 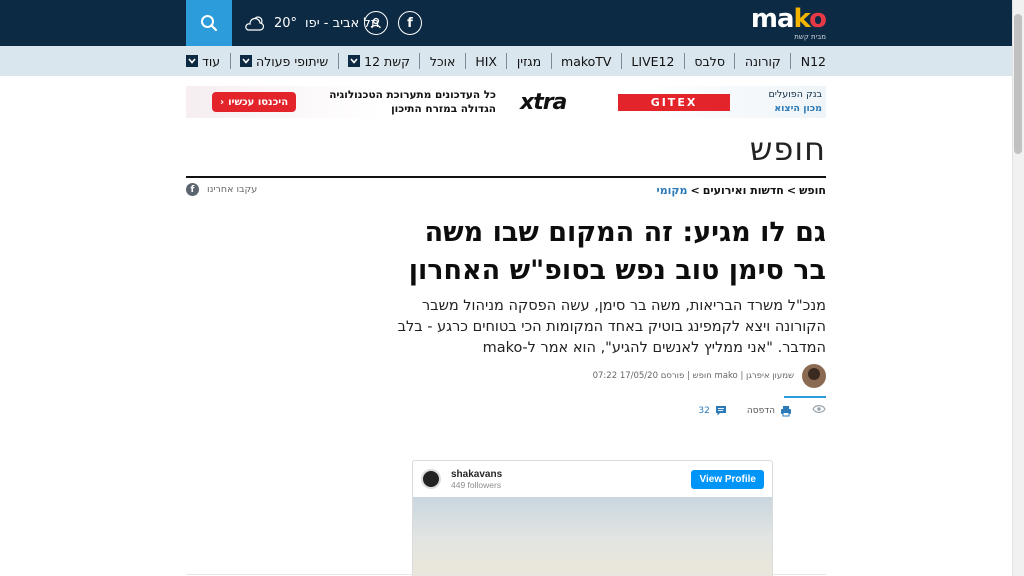 I want to click on article-actions: הדפסה 32, so click(x=762, y=410).